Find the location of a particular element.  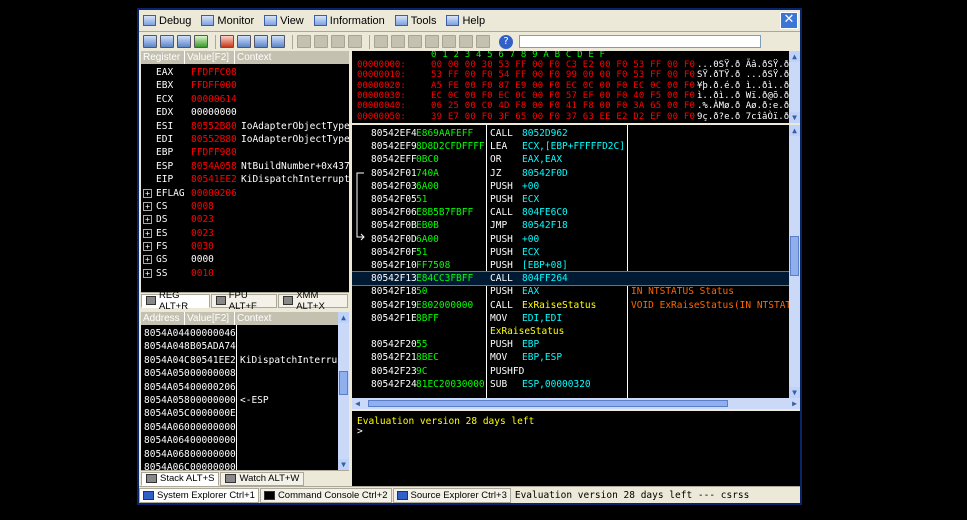

register-row: EDX 00000000 is located at coordinates (245, 112).